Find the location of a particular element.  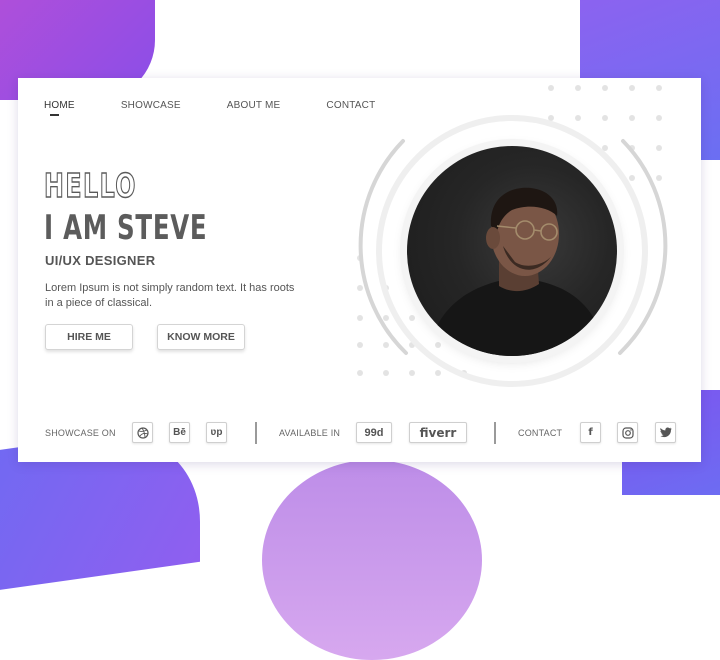

twitter-icon is located at coordinates (665, 432).